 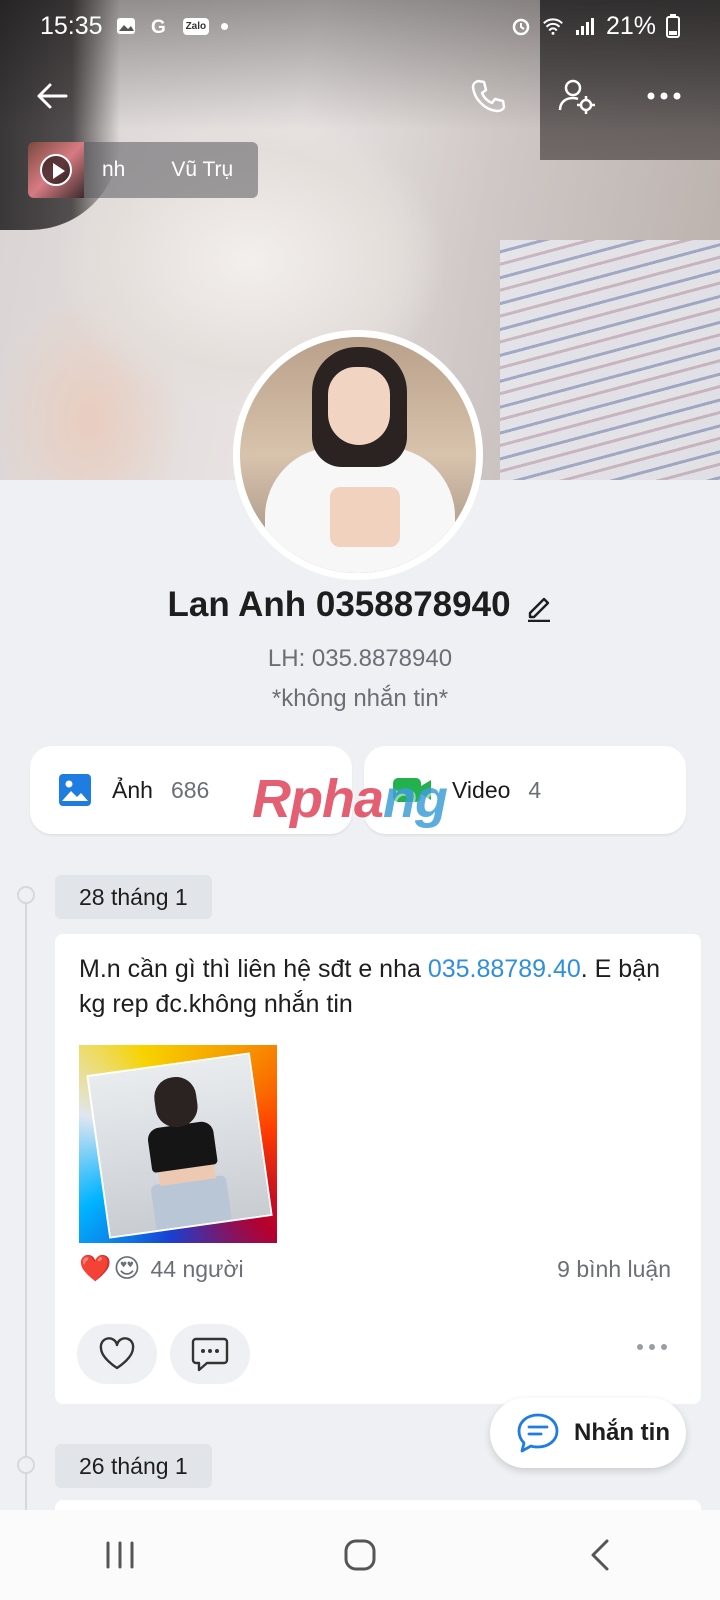 What do you see at coordinates (339, 604) in the screenshot?
I see `profile-name: Lan Anh 0358878940` at bounding box center [339, 604].